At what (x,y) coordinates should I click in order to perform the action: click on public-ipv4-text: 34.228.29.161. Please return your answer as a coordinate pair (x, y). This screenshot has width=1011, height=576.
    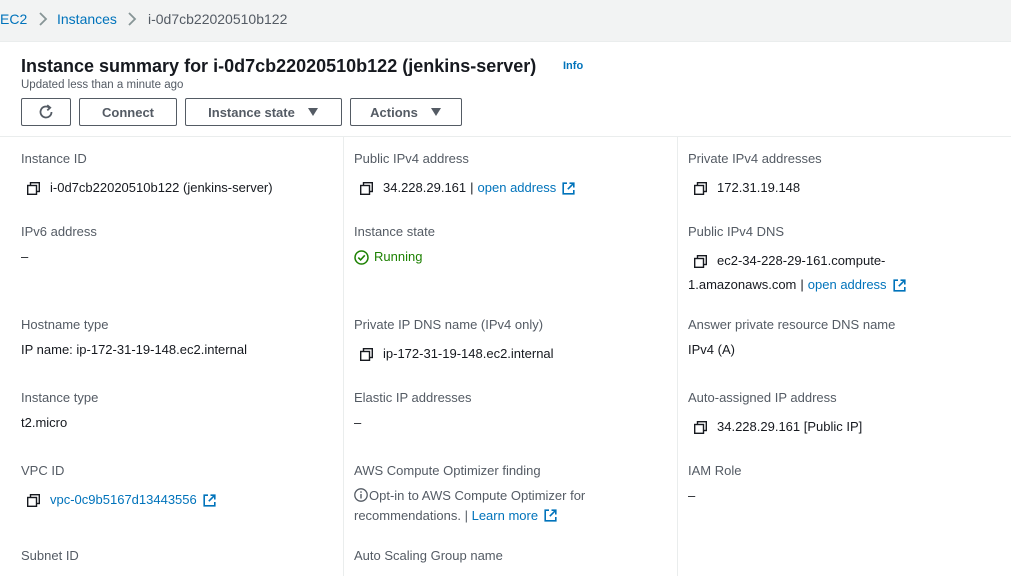
    Looking at the image, I should click on (425, 187).